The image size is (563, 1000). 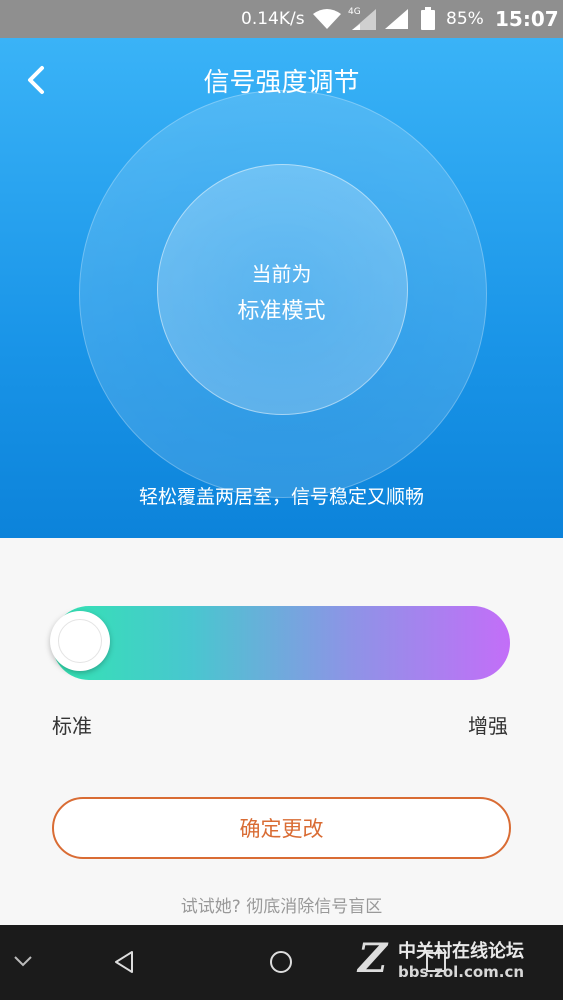 I want to click on current-mode: 标准模式, so click(x=281, y=311).